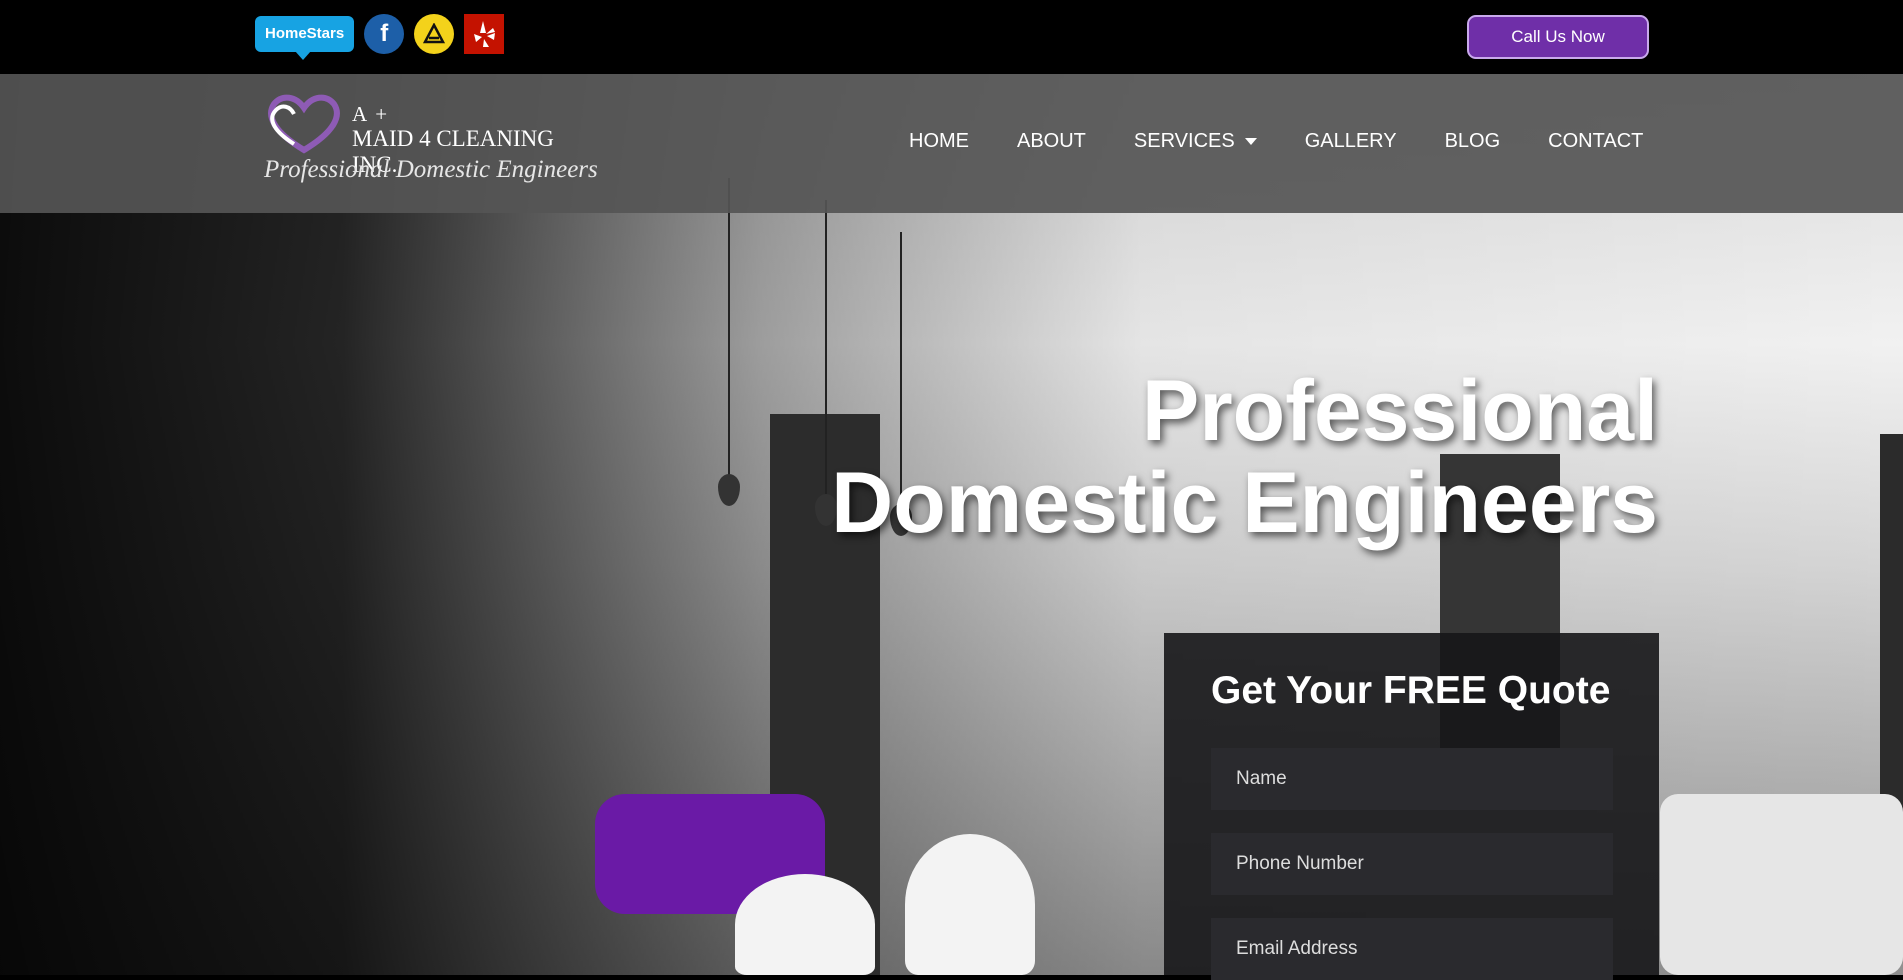 This screenshot has width=1903, height=980. I want to click on email-field, so click(1412, 949).